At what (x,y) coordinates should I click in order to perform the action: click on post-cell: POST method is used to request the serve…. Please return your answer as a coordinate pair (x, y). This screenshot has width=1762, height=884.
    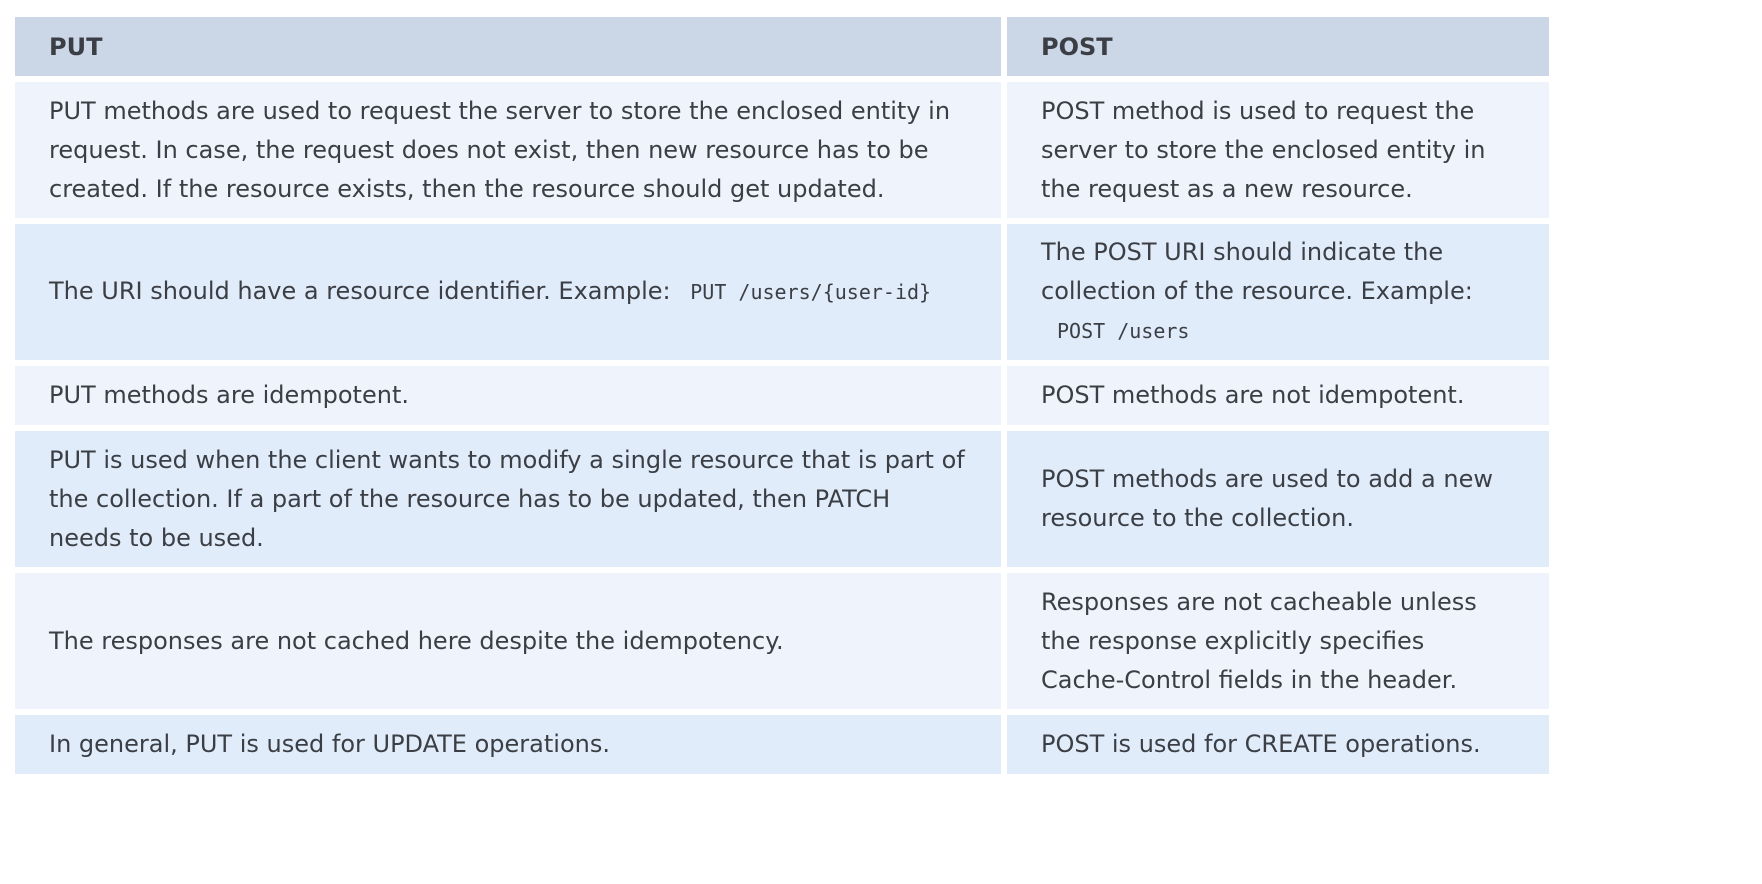
    Looking at the image, I should click on (1278, 150).